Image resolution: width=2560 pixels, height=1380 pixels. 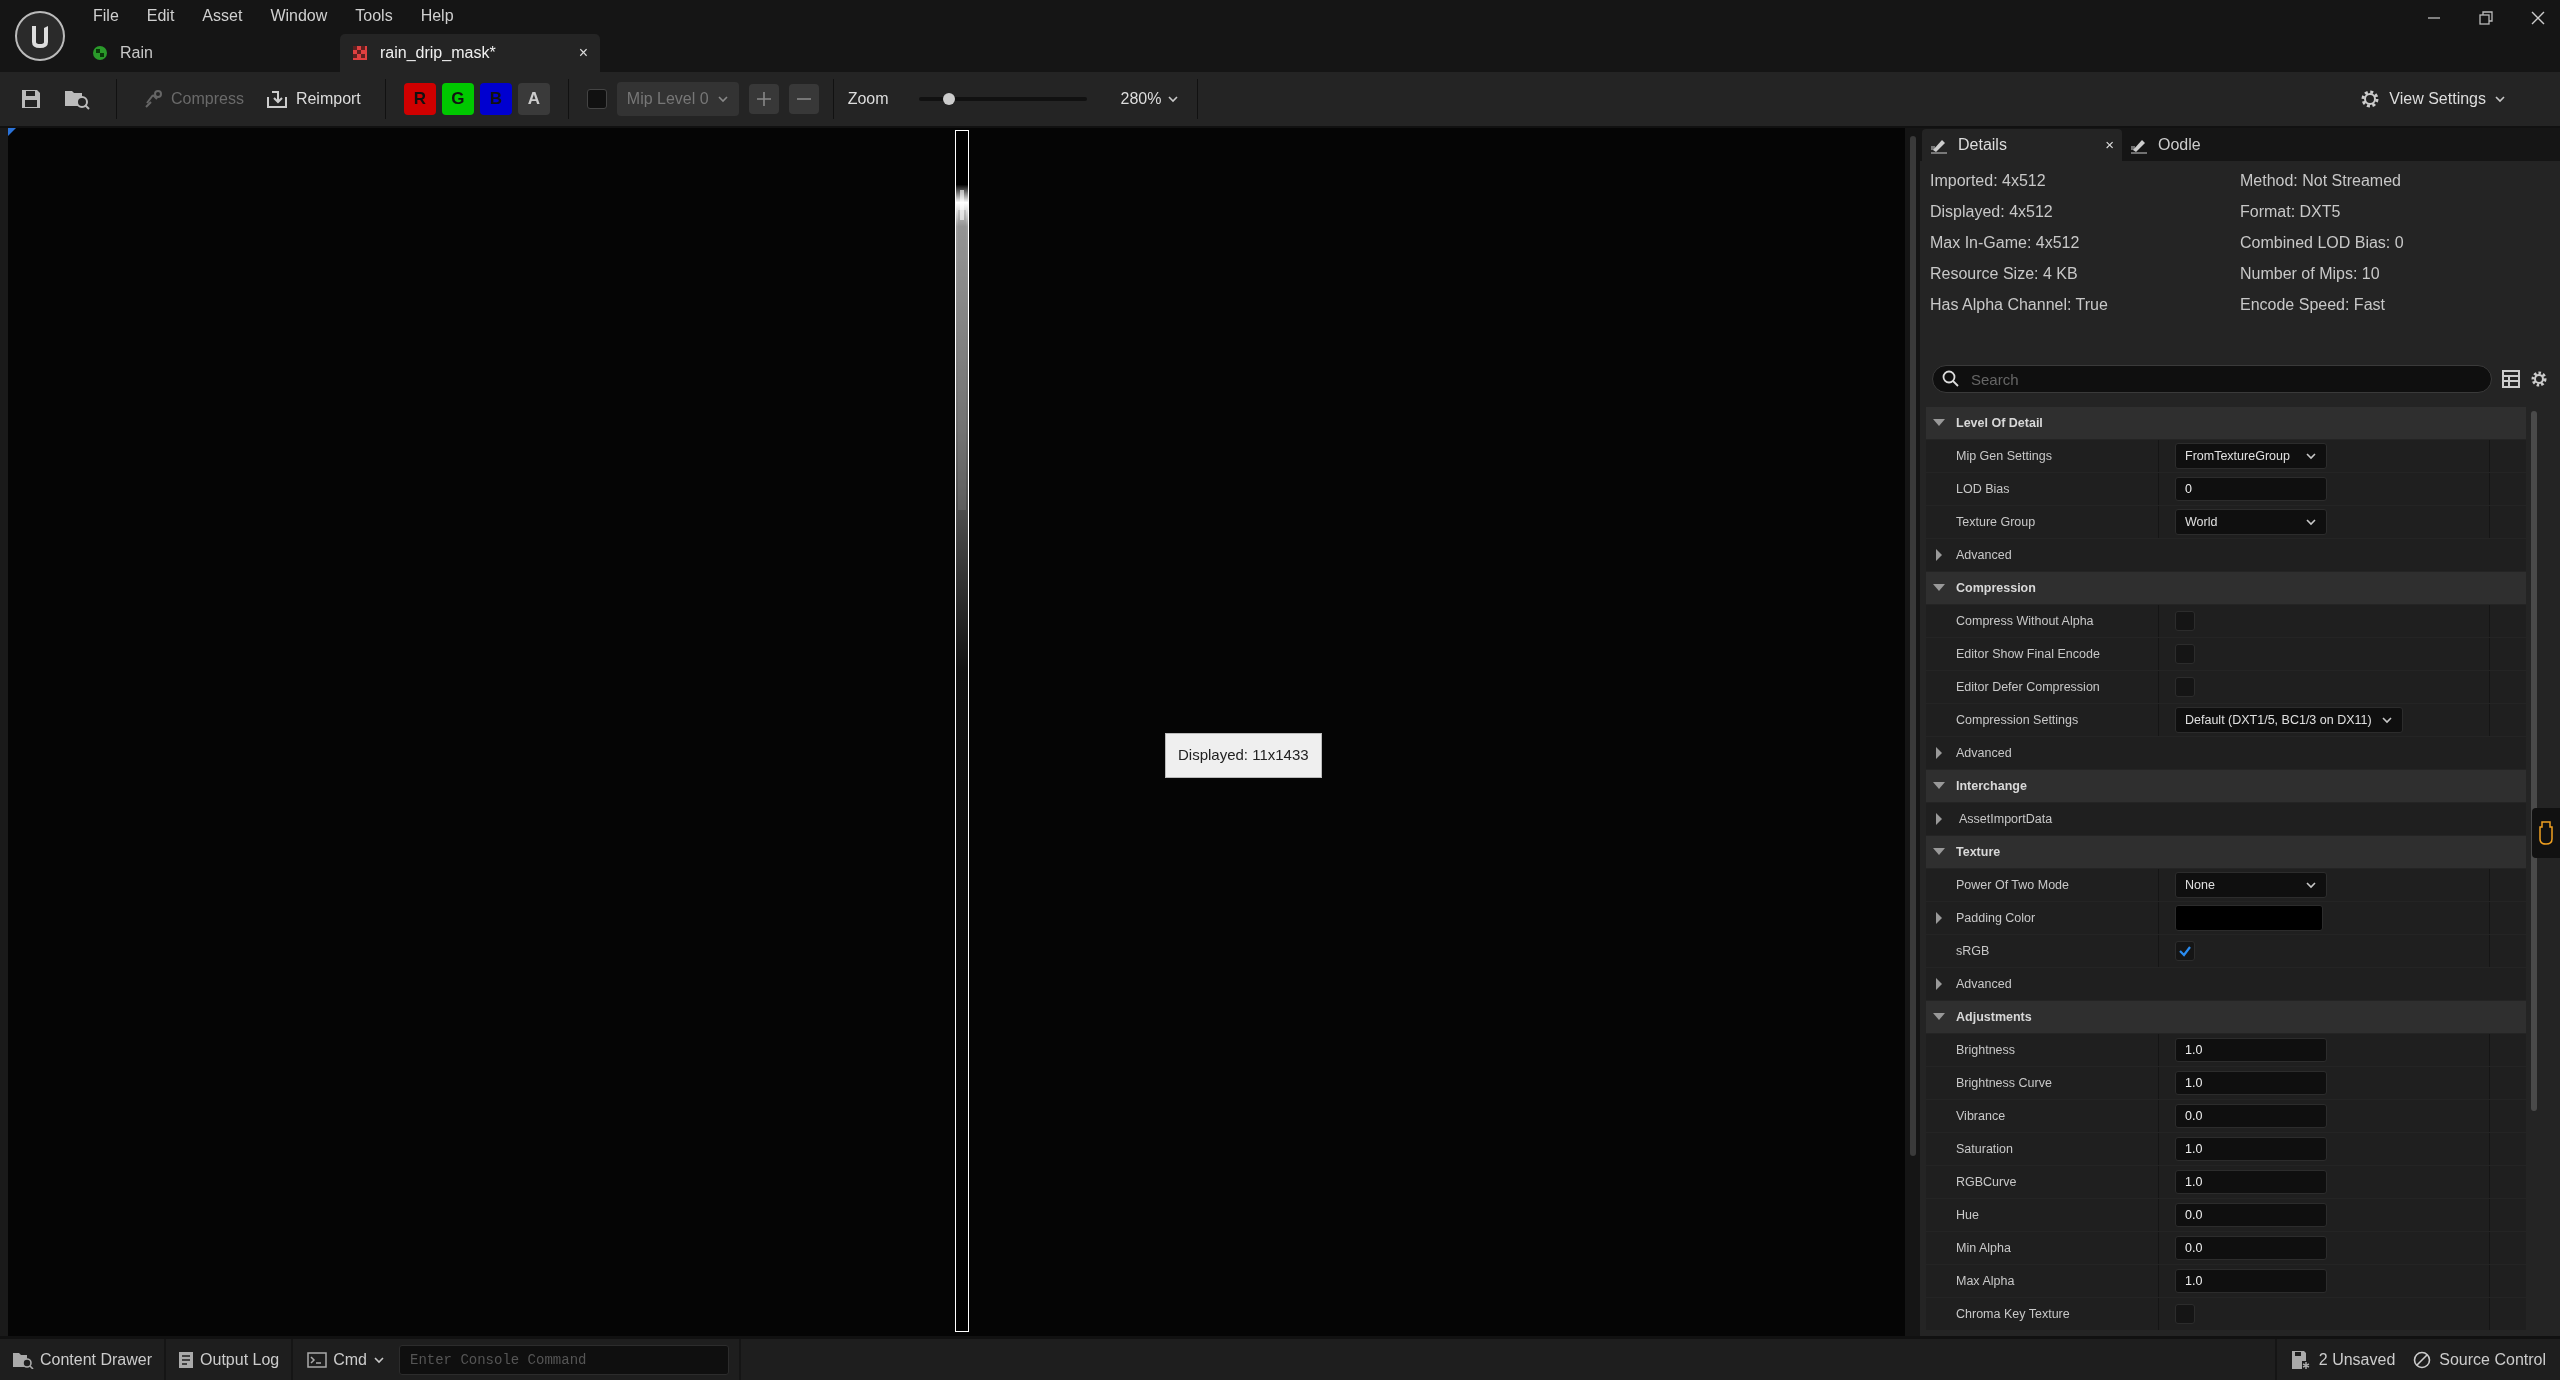 What do you see at coordinates (374, 16) in the screenshot?
I see `menu-item: Tools` at bounding box center [374, 16].